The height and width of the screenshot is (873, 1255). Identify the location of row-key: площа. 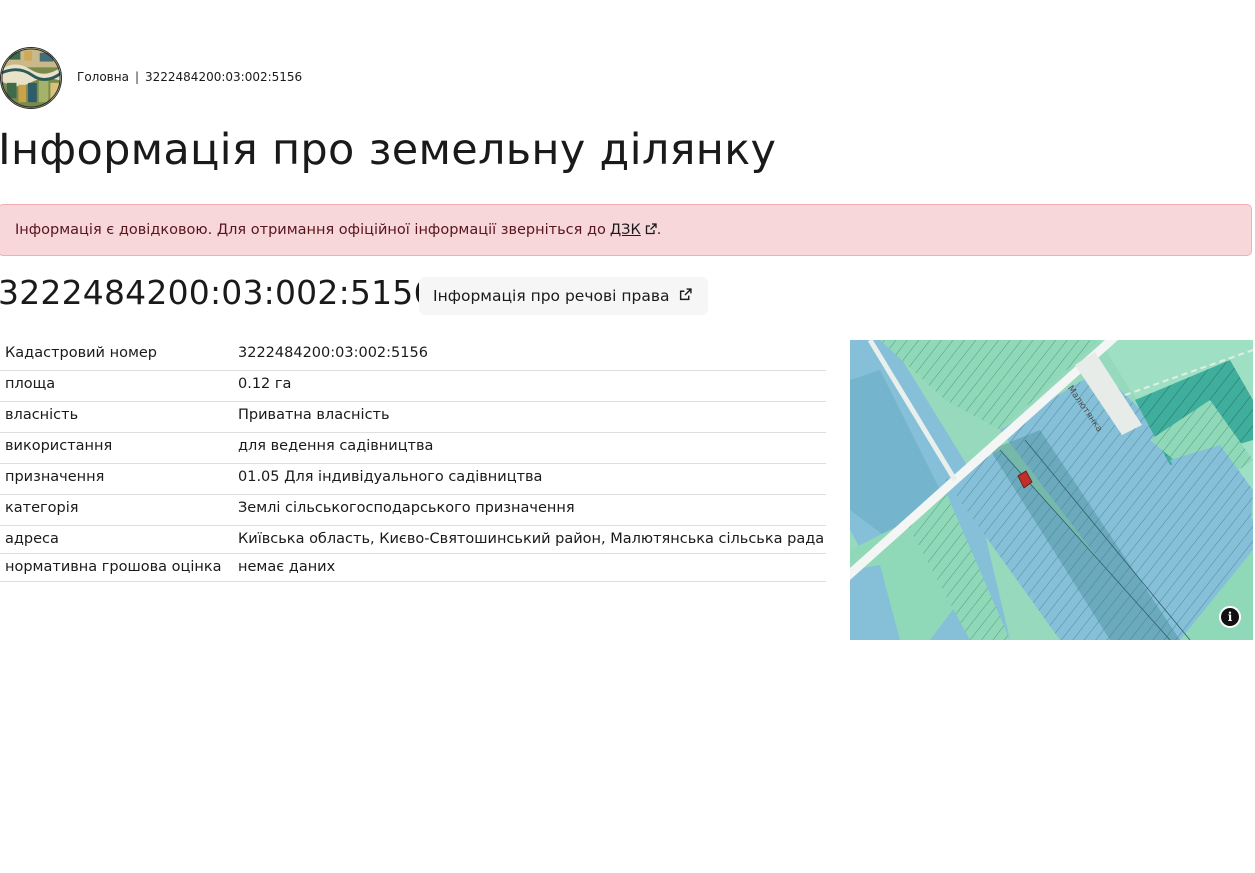
(116, 386).